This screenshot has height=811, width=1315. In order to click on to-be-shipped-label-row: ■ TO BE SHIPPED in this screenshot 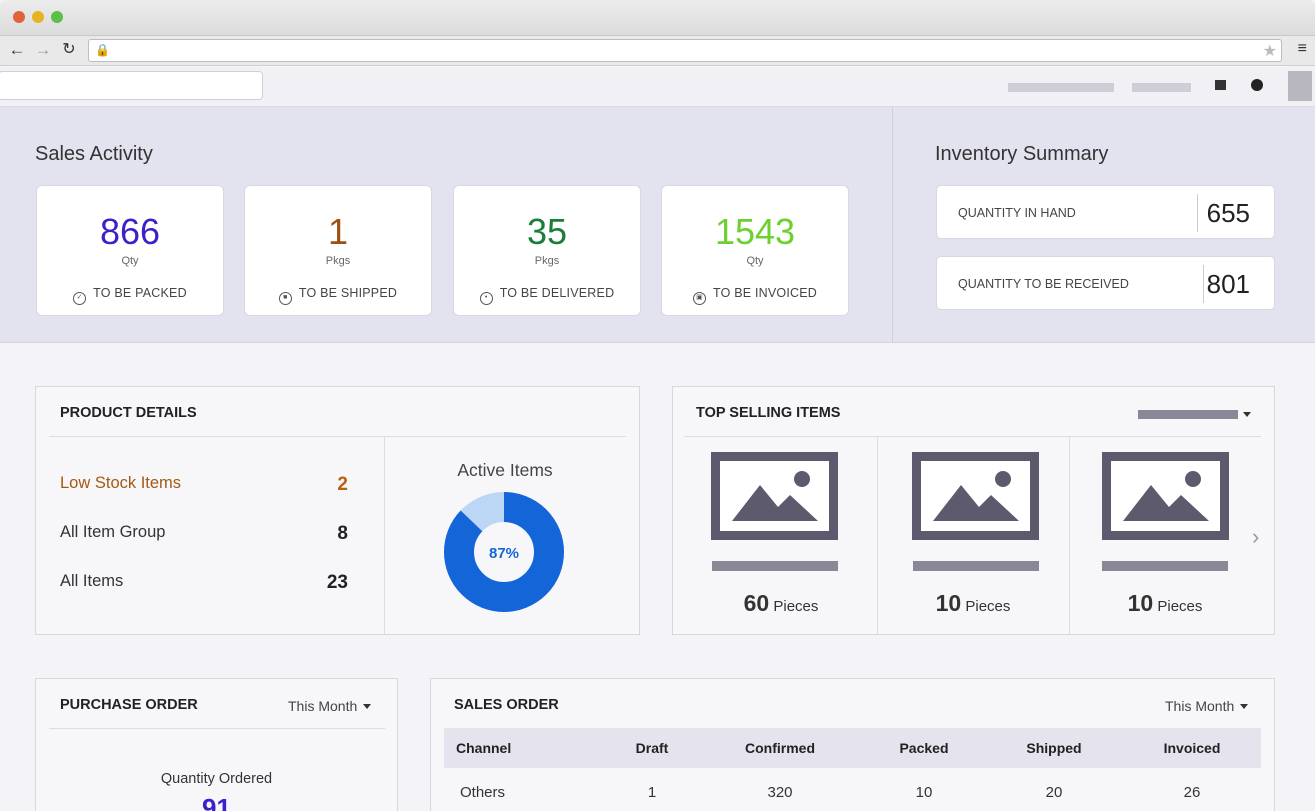, I will do `click(338, 295)`.